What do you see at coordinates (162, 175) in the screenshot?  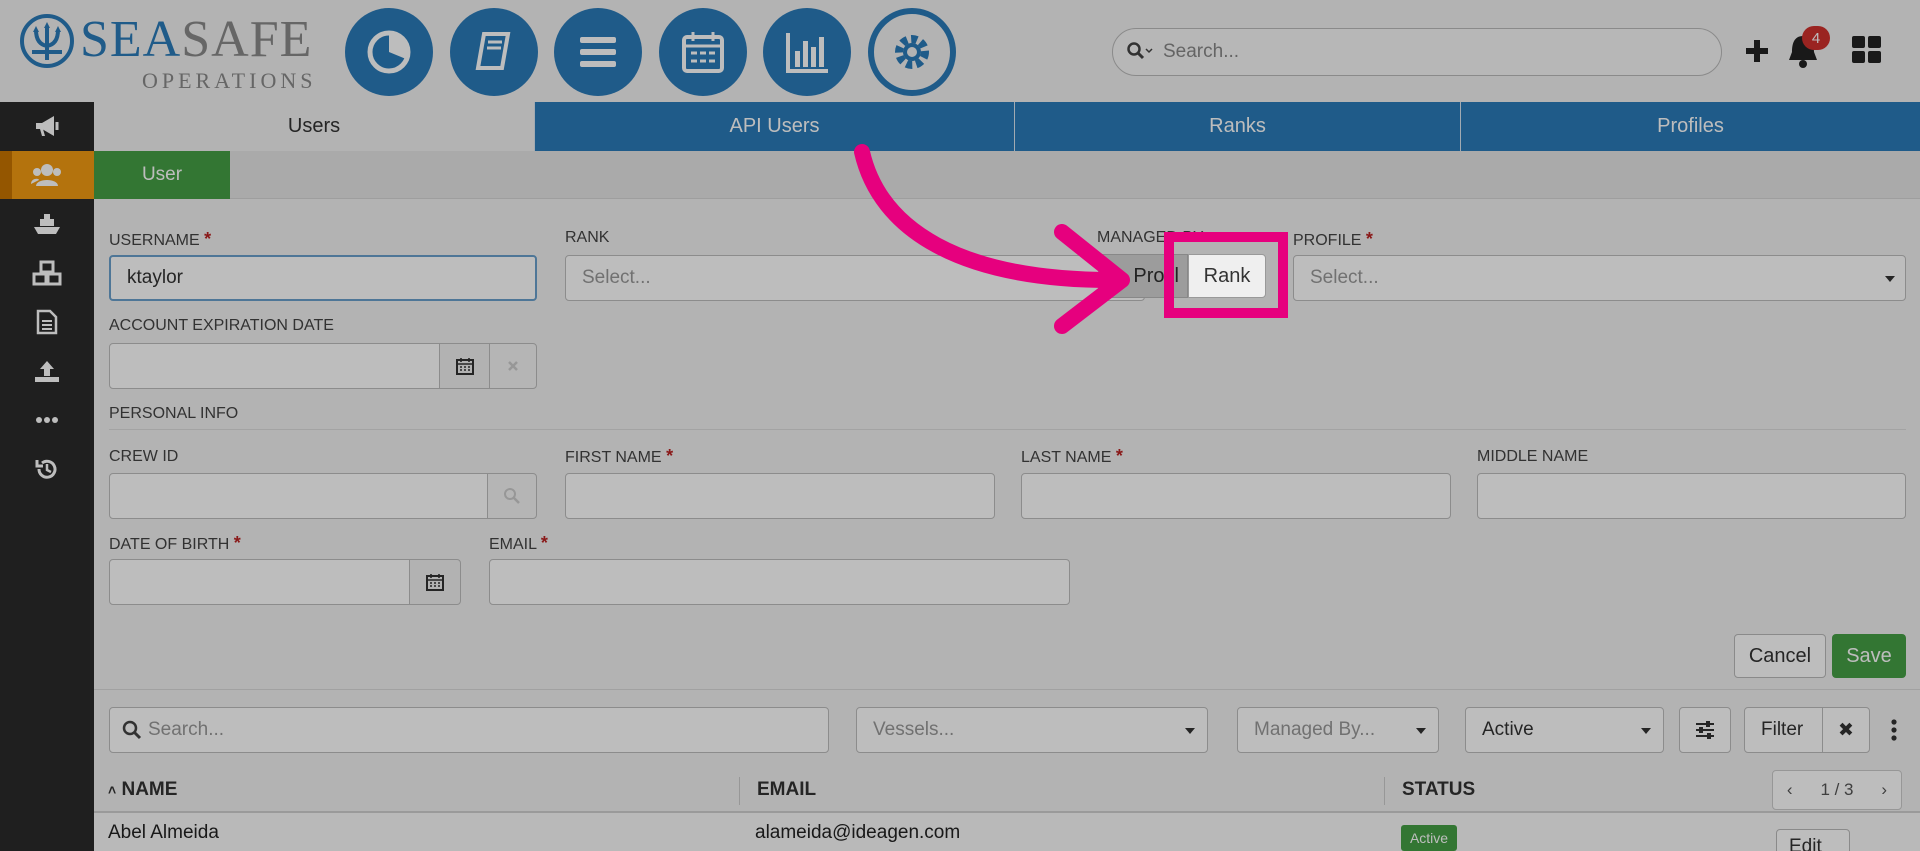 I see `subtab-user: User` at bounding box center [162, 175].